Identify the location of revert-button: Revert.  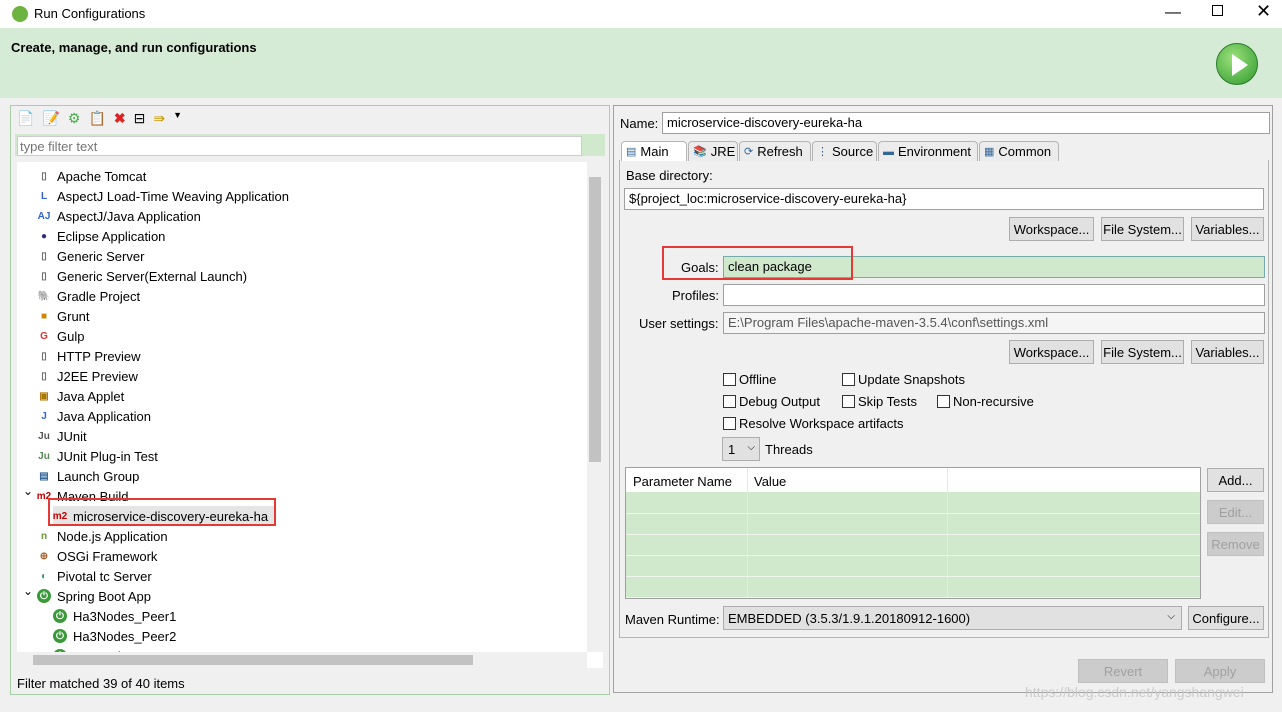
(1123, 671).